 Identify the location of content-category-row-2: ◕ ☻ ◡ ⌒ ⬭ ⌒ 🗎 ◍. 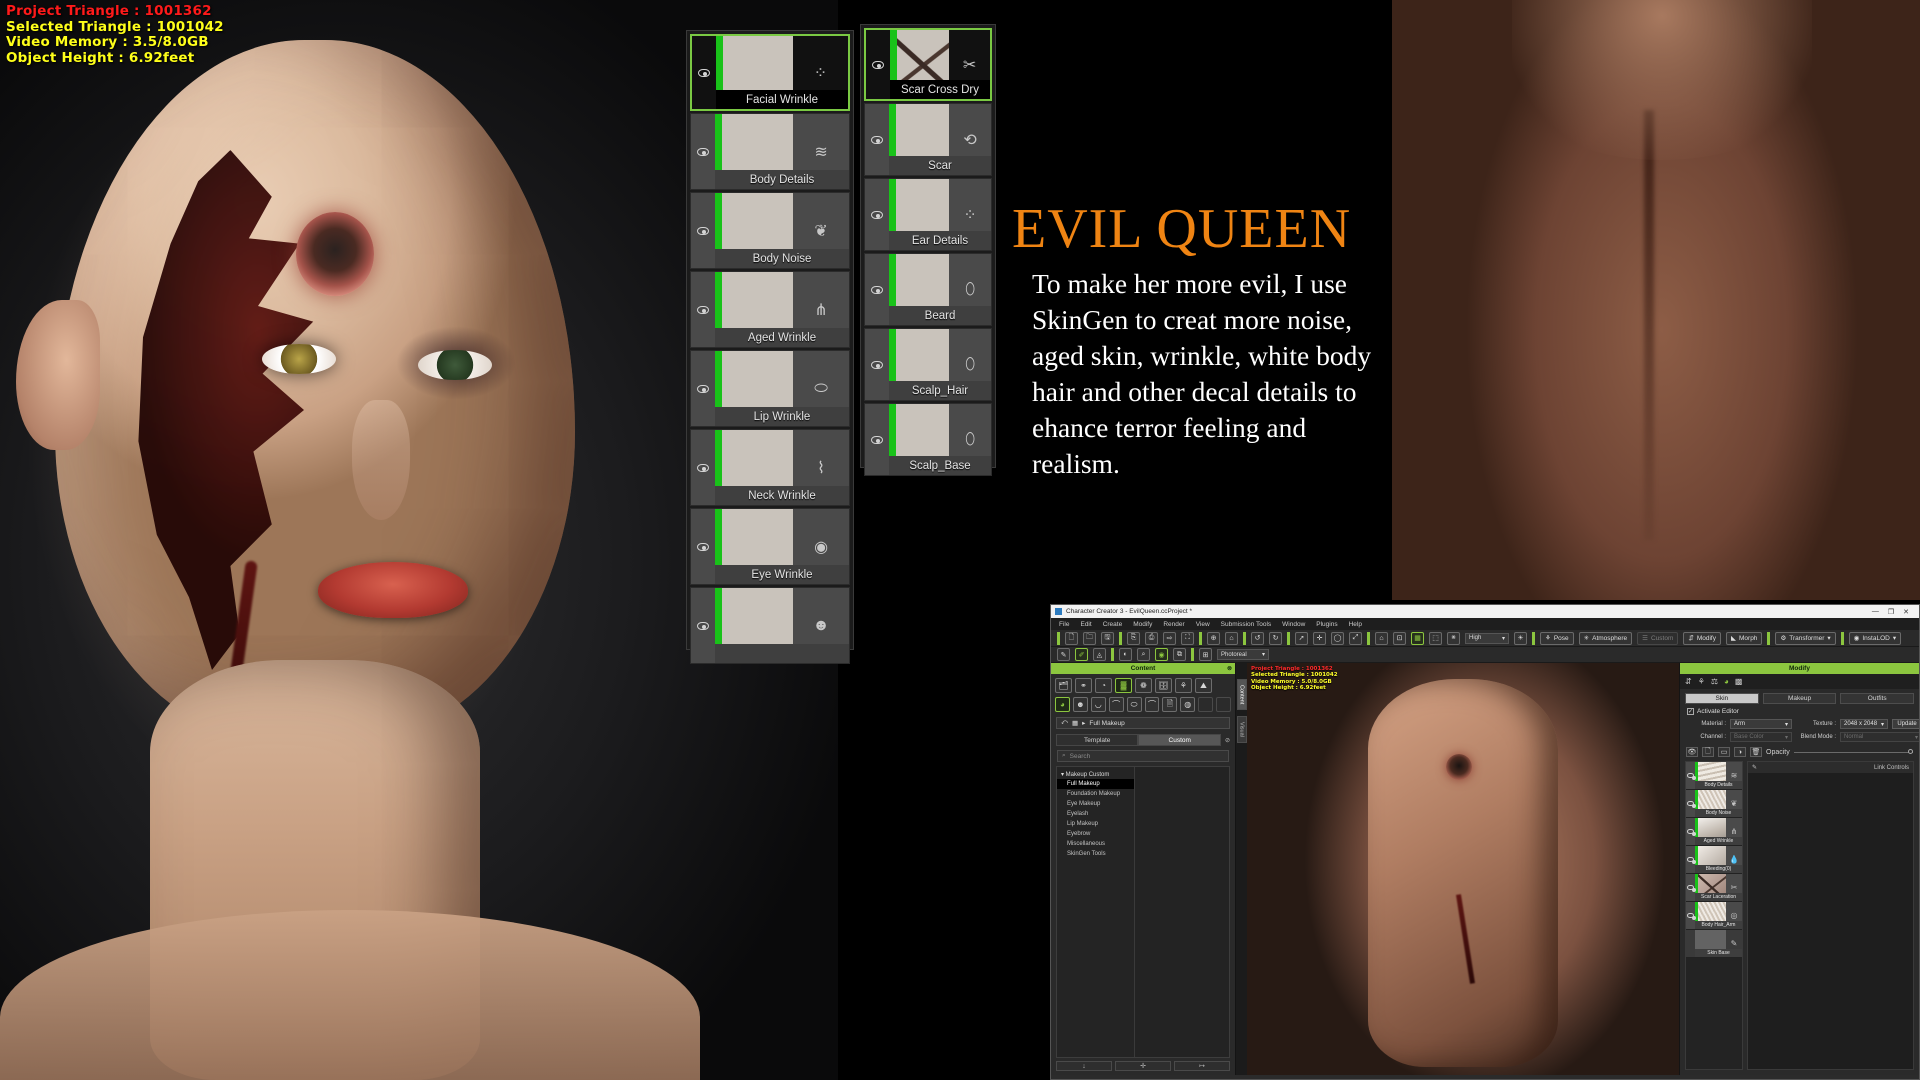
(1143, 702).